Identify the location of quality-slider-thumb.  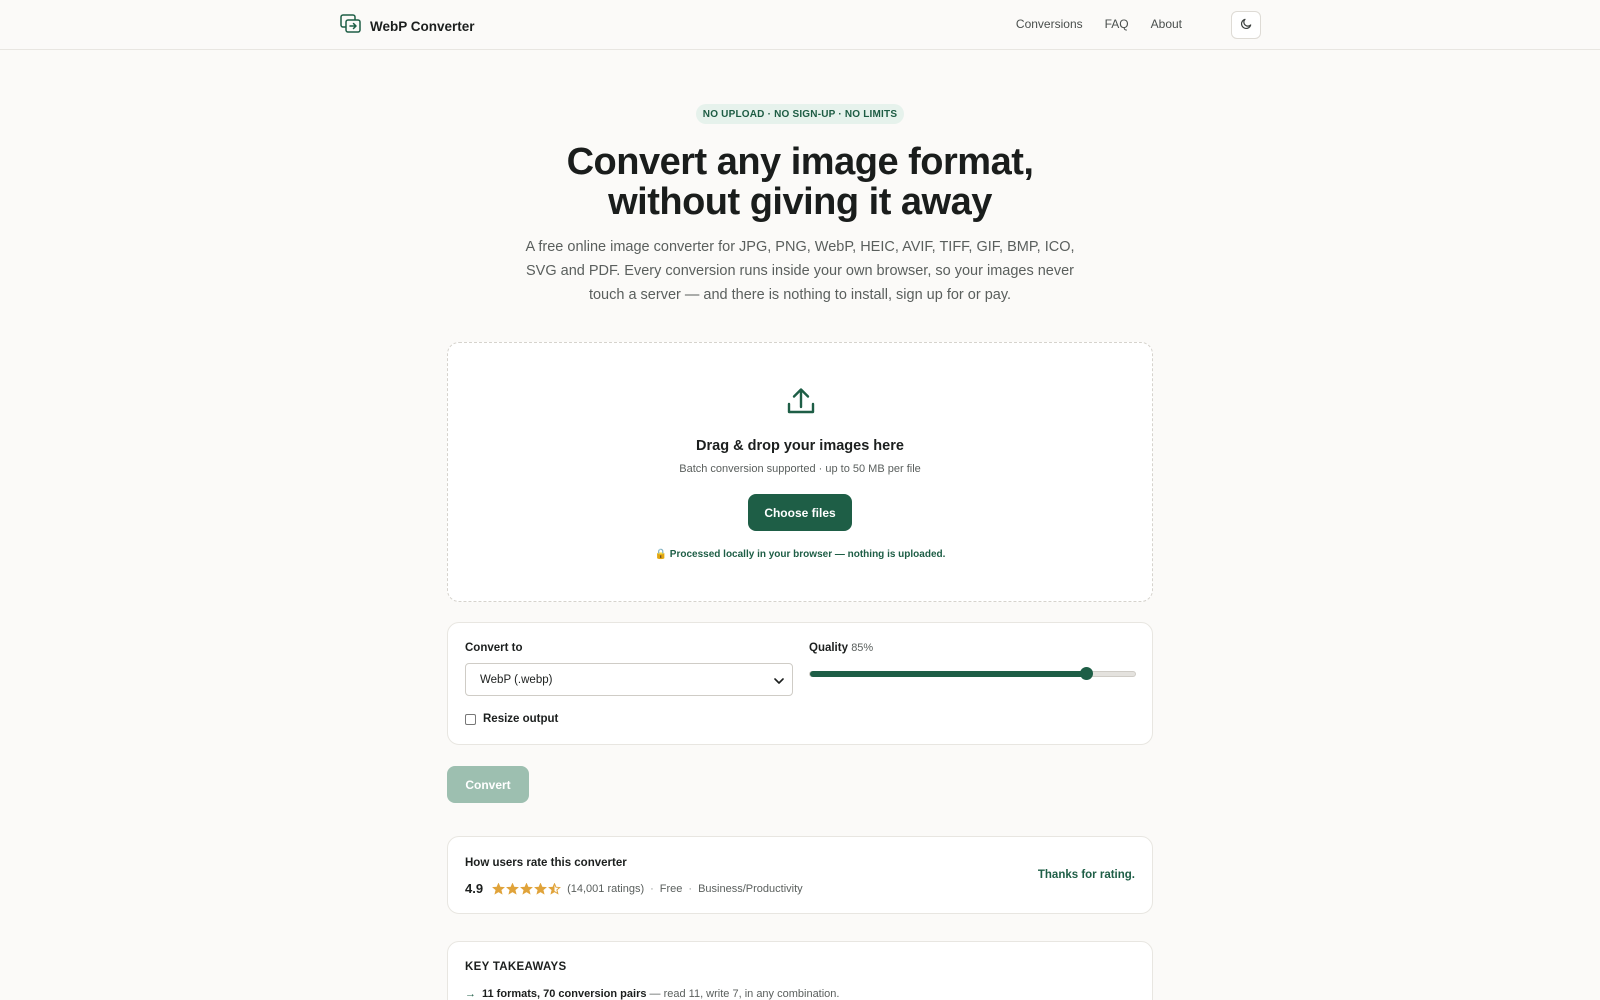
(1087, 673).